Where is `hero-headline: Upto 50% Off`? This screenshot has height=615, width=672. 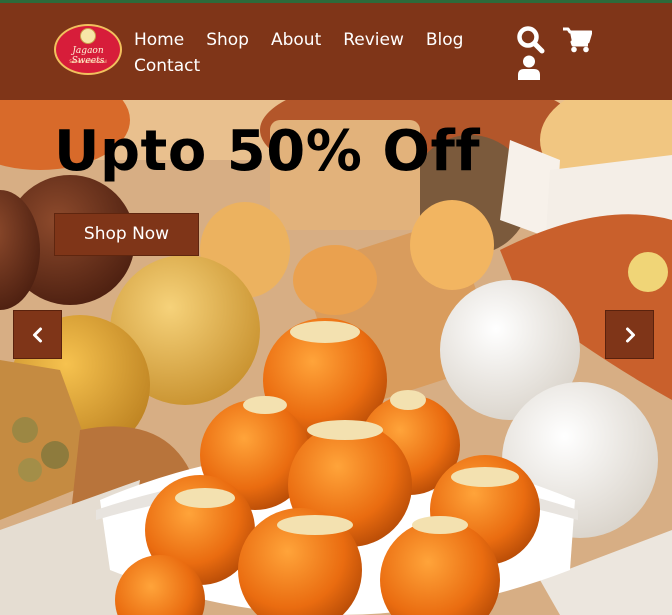 hero-headline: Upto 50% Off is located at coordinates (267, 151).